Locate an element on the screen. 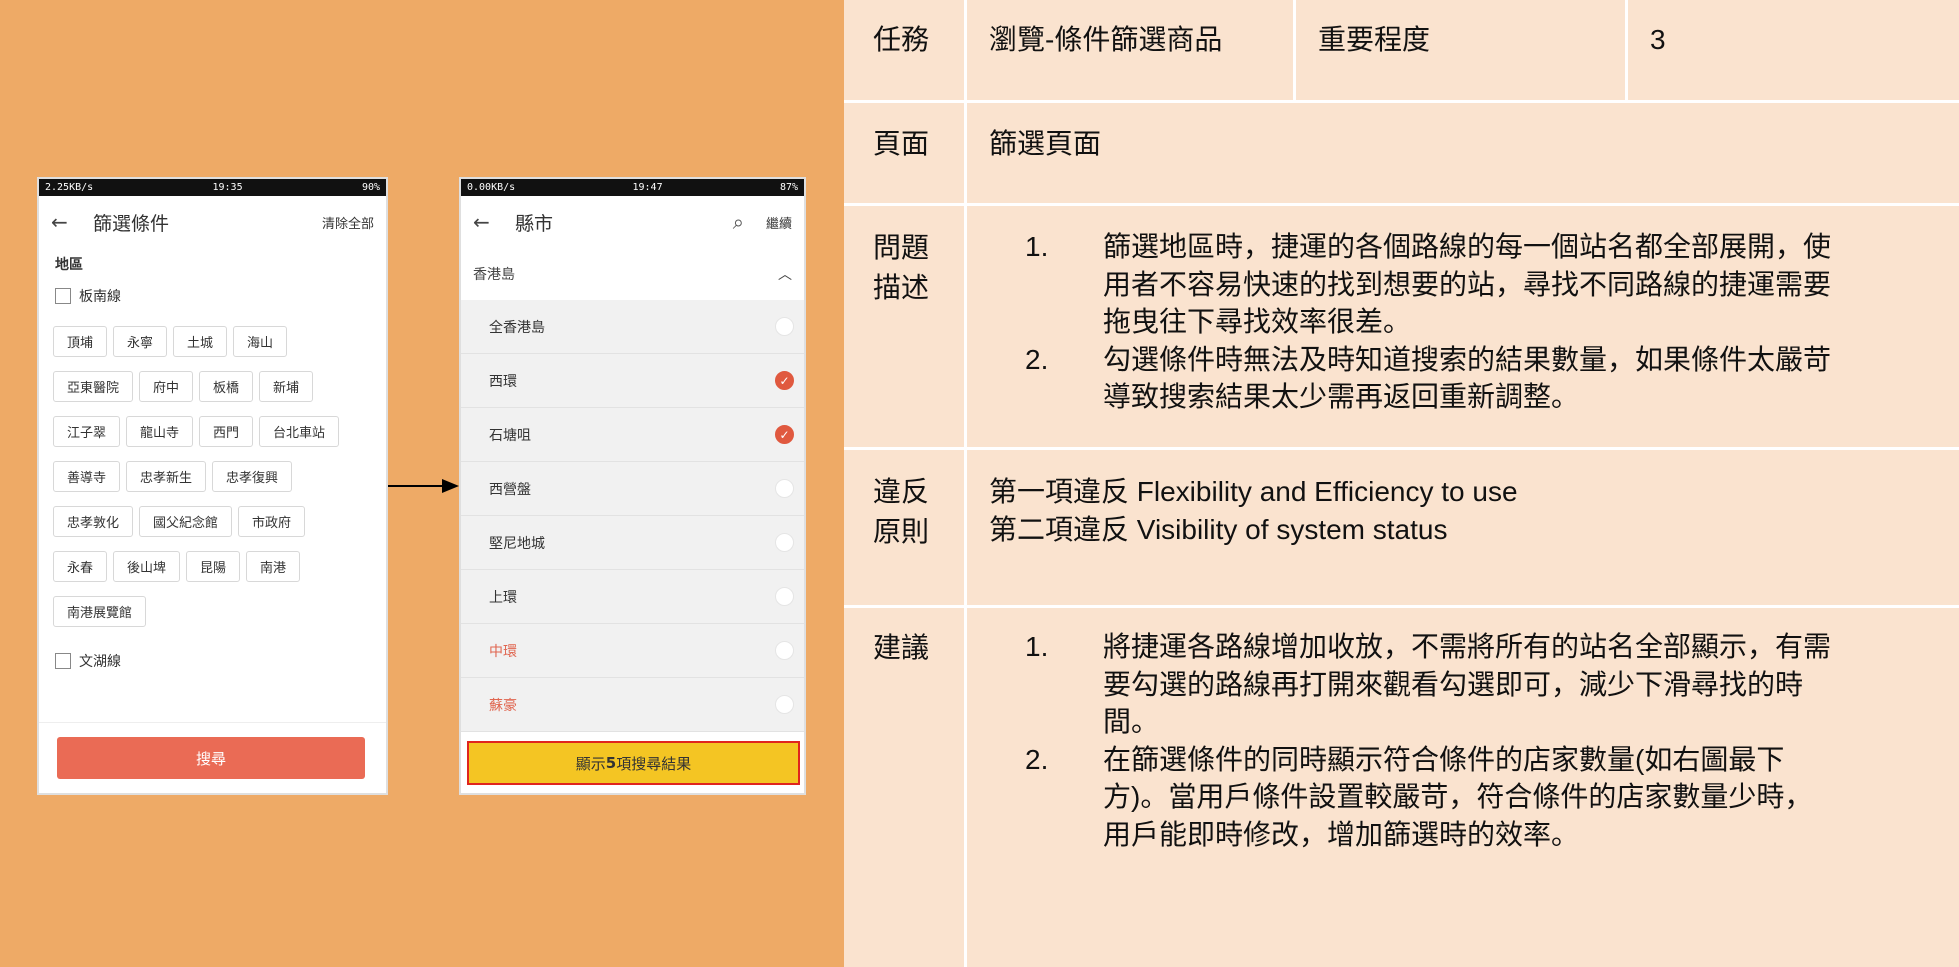  station-chip: 永寧 is located at coordinates (140, 341).